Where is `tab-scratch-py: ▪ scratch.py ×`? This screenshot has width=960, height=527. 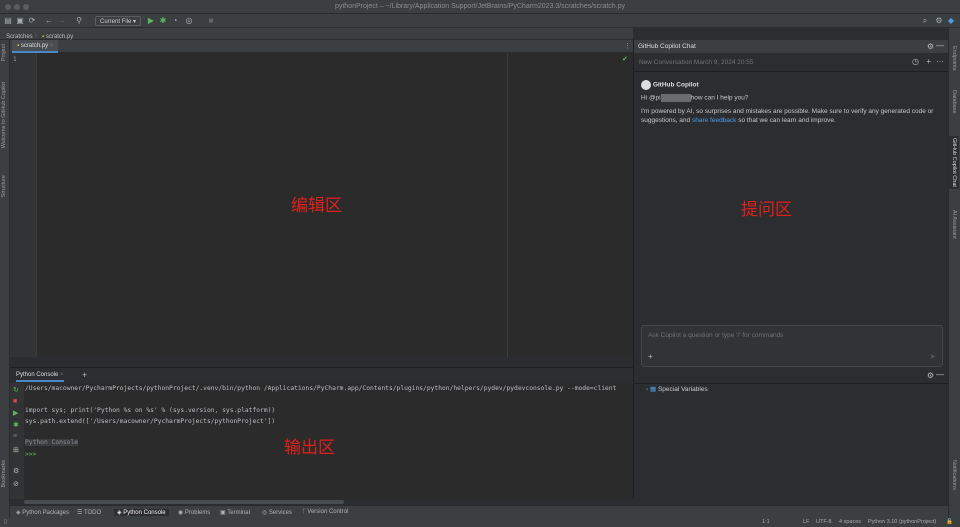
tab-scratch-py: ▪ scratch.py × is located at coordinates (35, 46).